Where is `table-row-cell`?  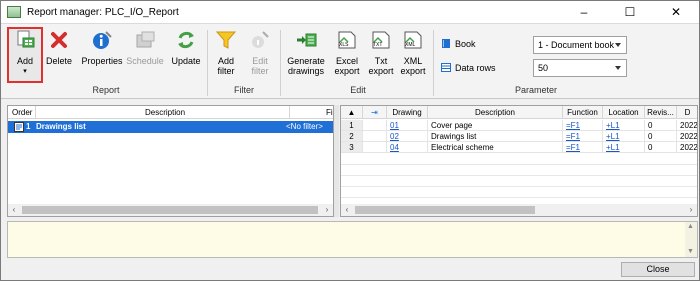
table-row-cell is located at coordinates (375, 125).